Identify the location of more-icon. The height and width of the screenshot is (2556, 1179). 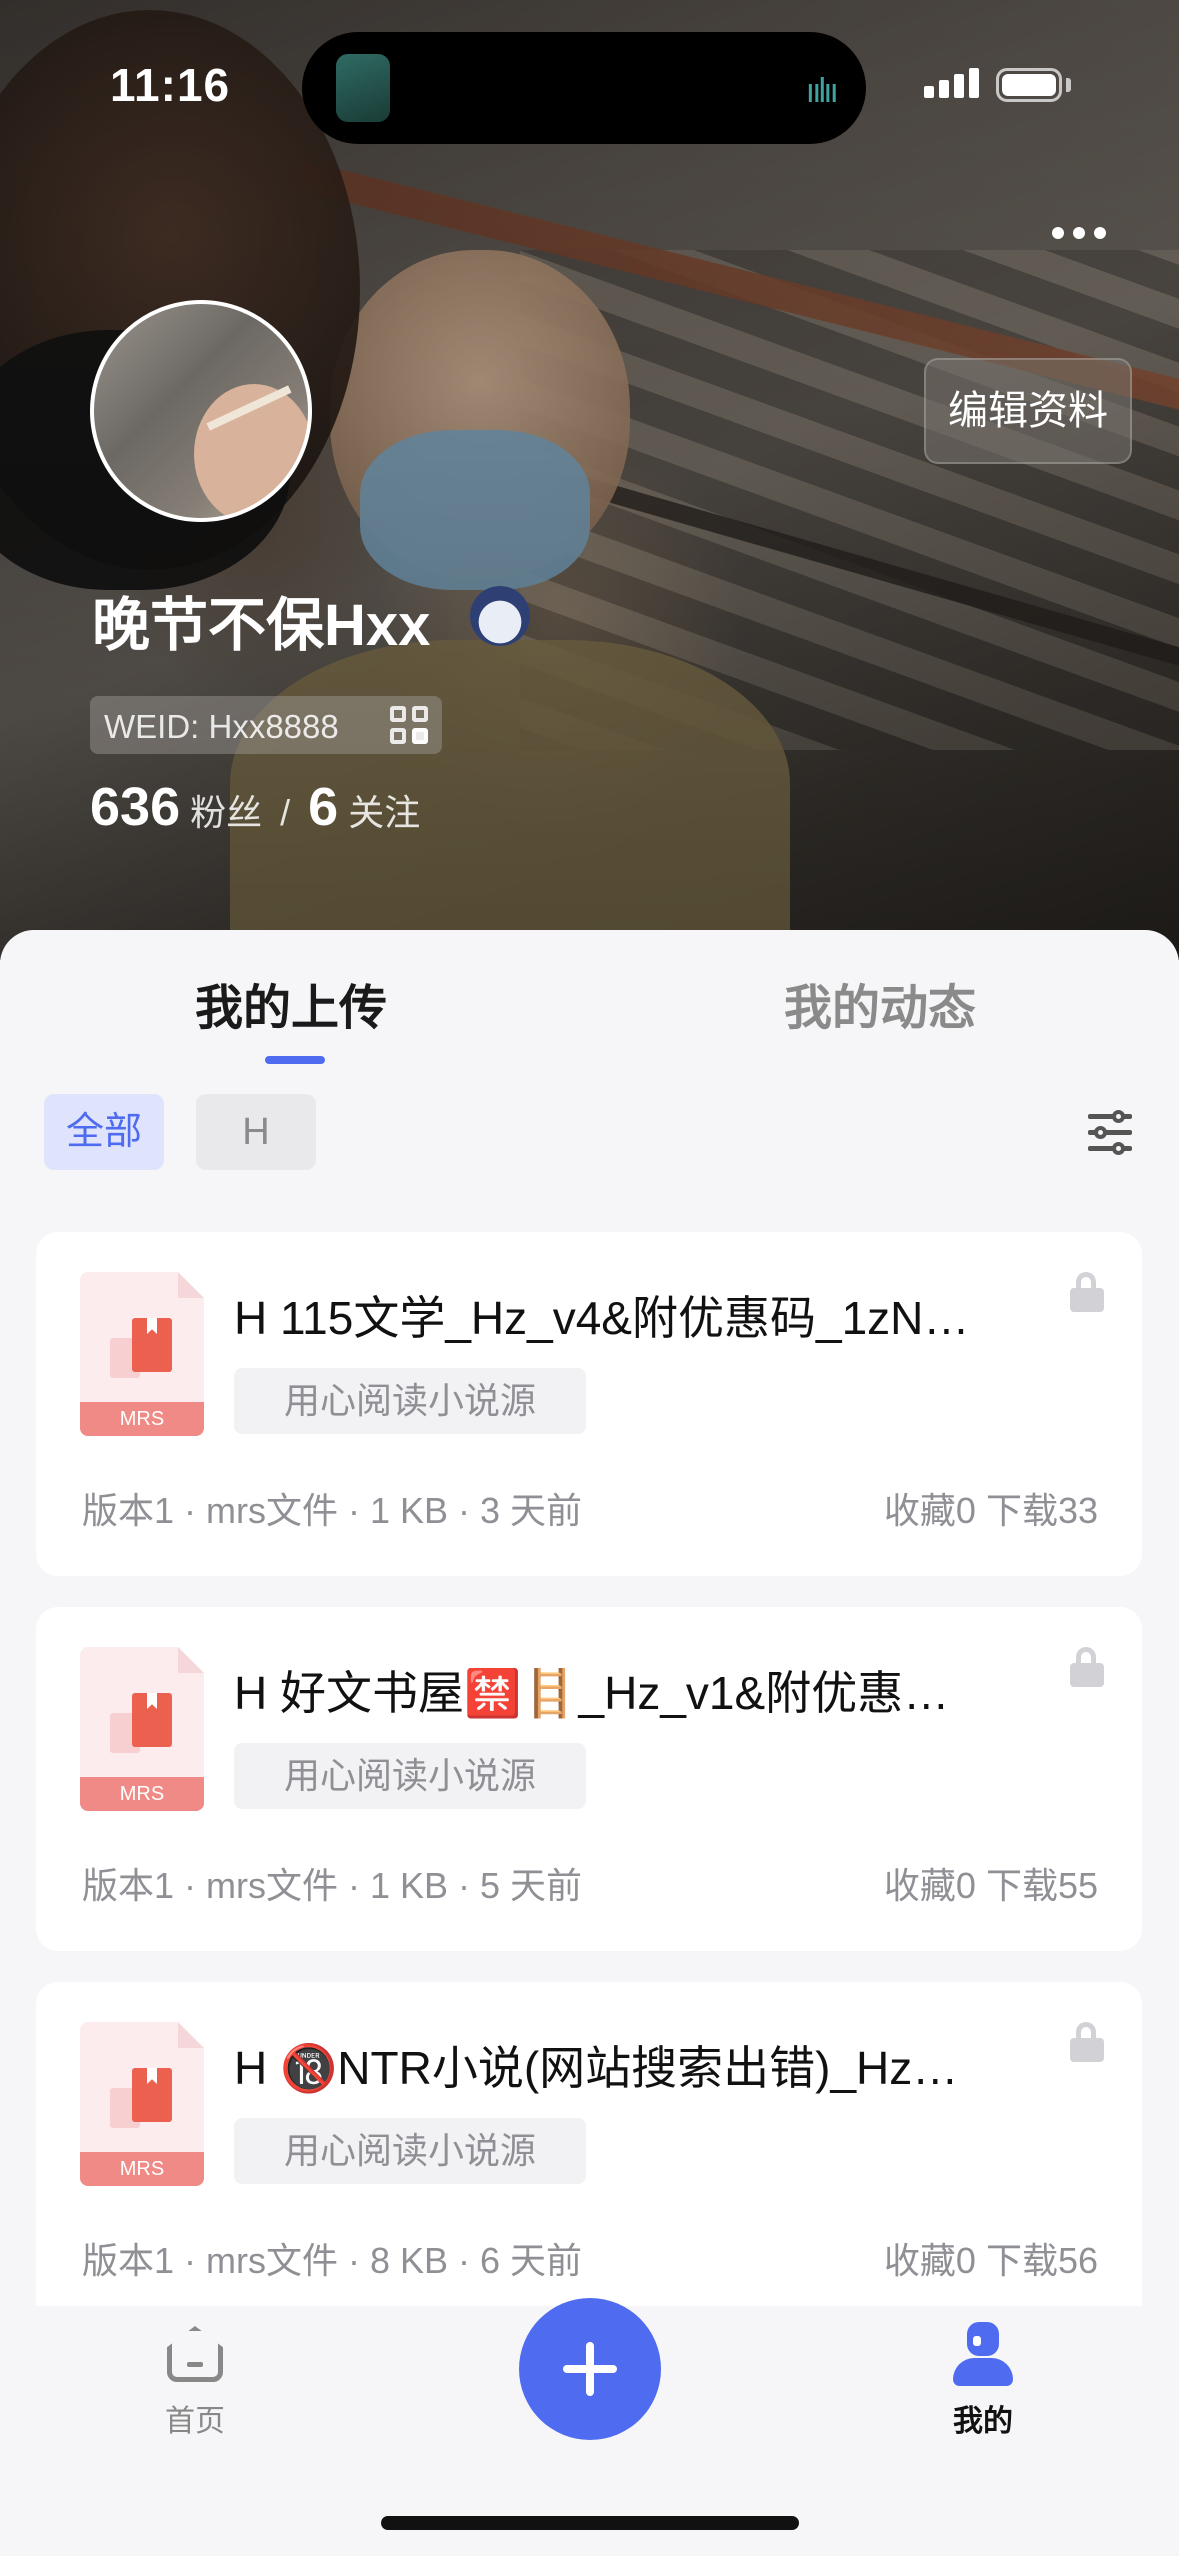
(1092, 241).